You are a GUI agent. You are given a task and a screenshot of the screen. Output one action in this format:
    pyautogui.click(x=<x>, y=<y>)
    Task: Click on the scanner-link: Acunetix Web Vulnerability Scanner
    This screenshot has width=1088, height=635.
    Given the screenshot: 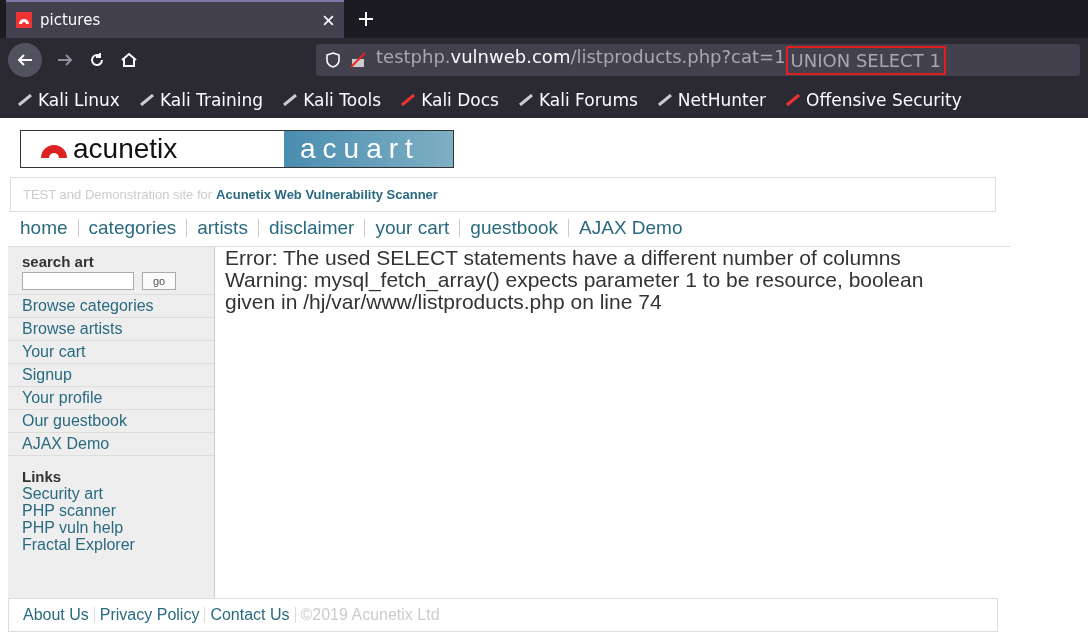 What is the action you would take?
    pyautogui.click(x=327, y=194)
    